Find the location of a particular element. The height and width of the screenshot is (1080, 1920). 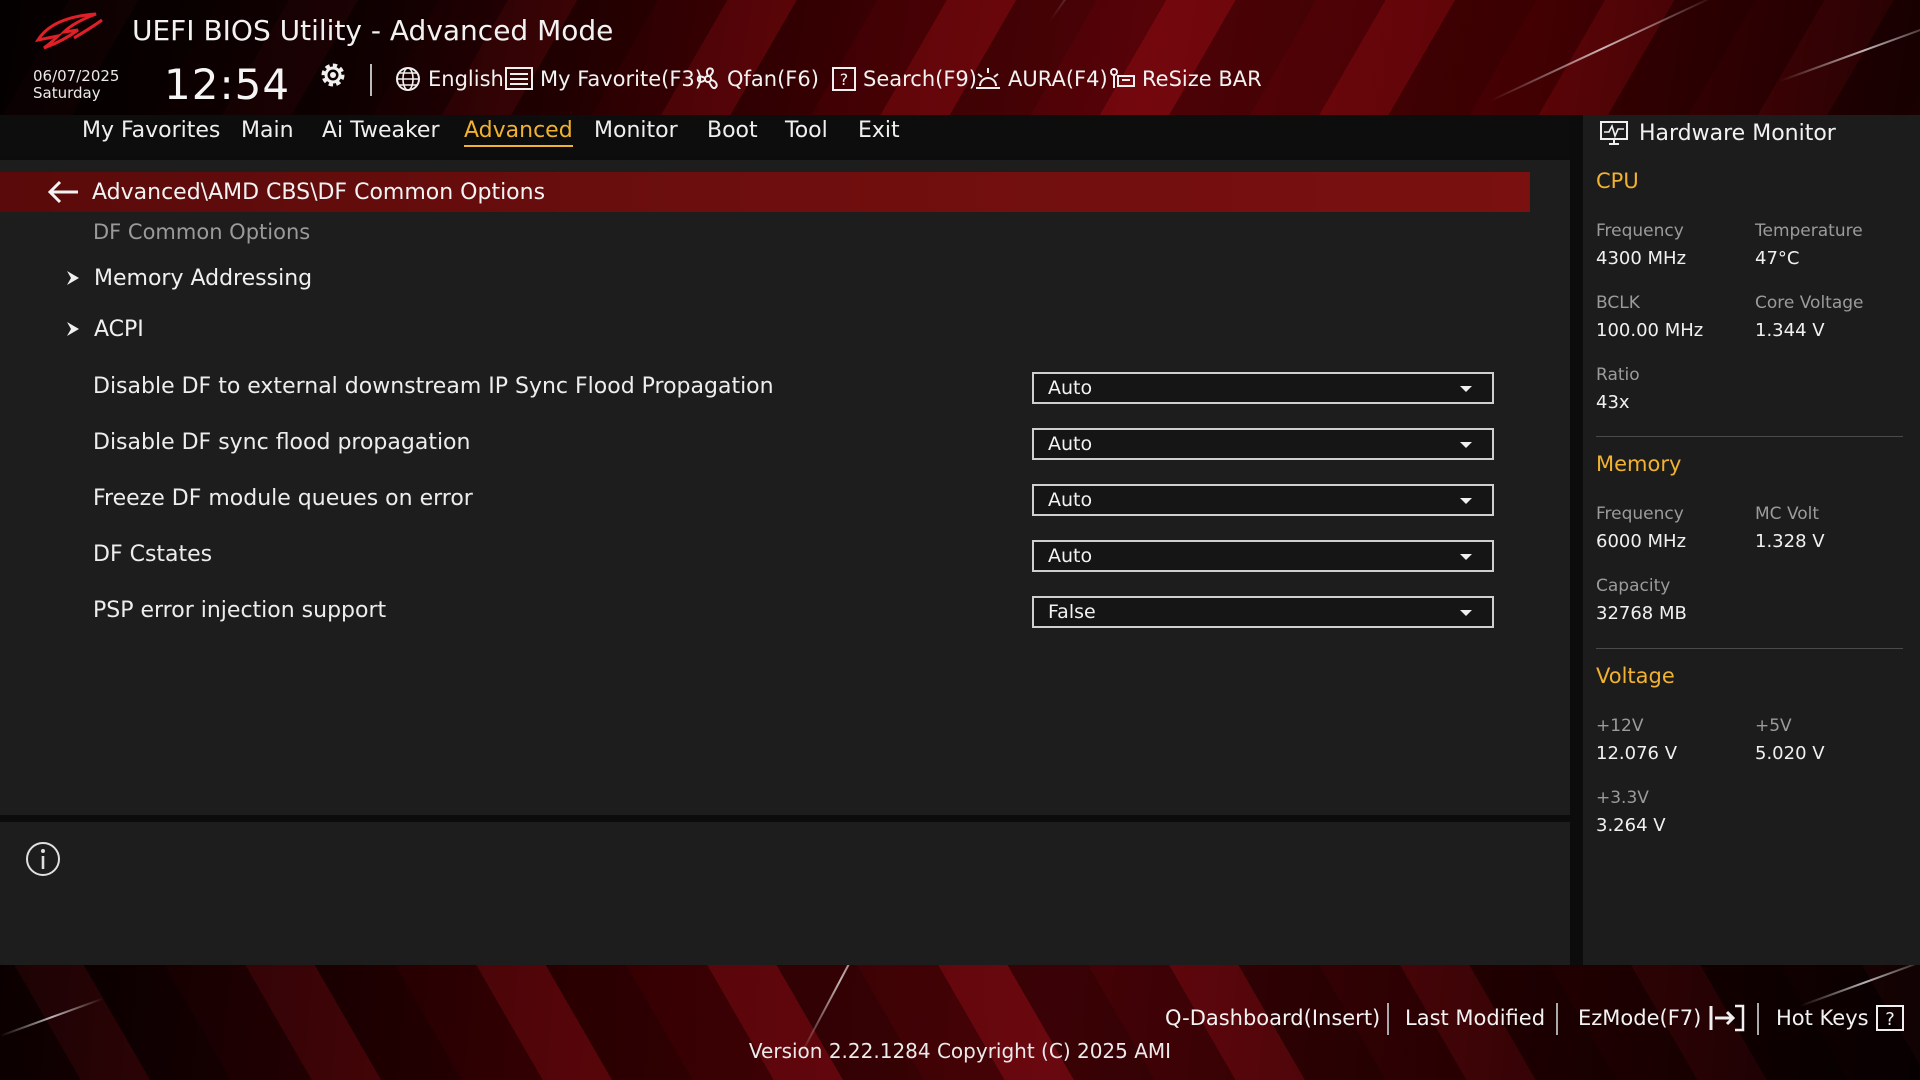

last-modified-button: Last Modified is located at coordinates (1475, 1018).